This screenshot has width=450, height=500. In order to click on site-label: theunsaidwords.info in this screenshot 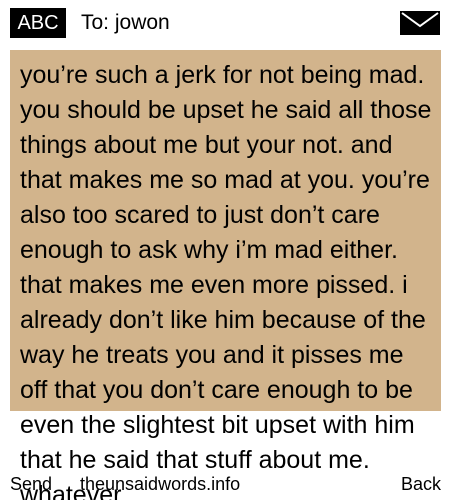, I will do `click(160, 484)`.